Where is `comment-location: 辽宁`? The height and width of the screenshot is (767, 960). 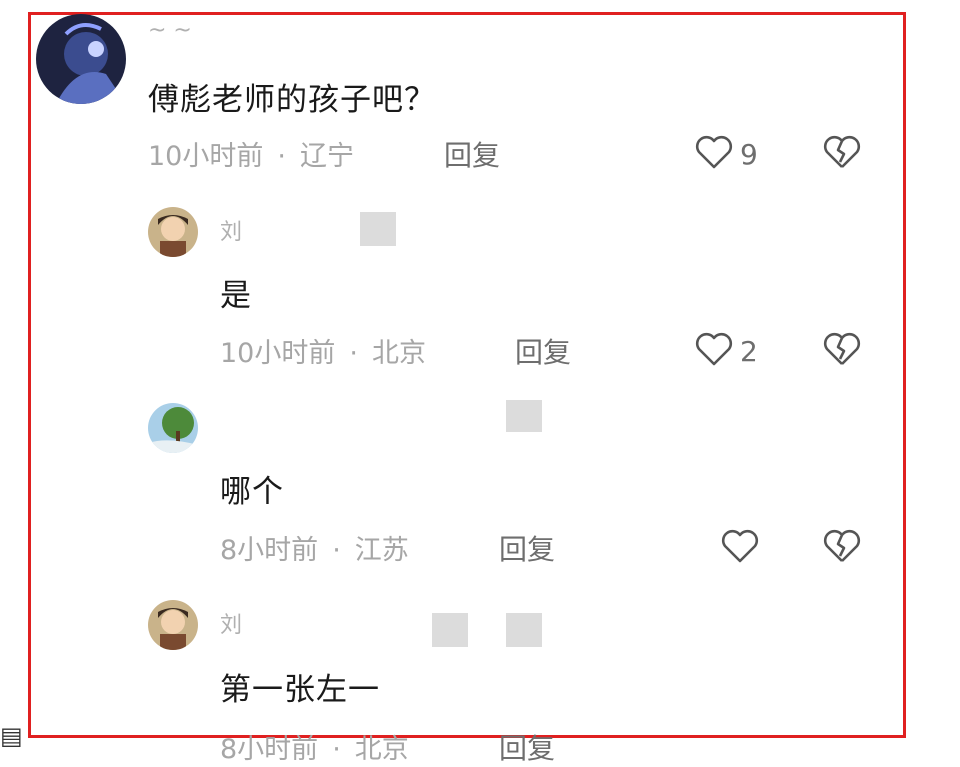
comment-location: 辽宁 is located at coordinates (326, 156).